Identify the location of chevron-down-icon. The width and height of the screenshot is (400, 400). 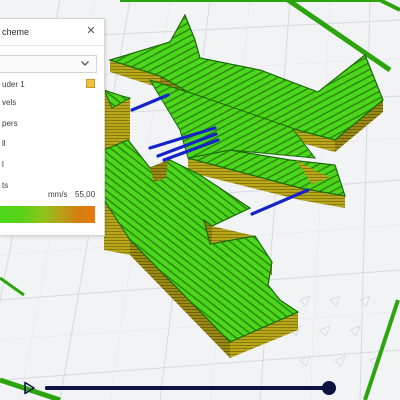
(85, 63).